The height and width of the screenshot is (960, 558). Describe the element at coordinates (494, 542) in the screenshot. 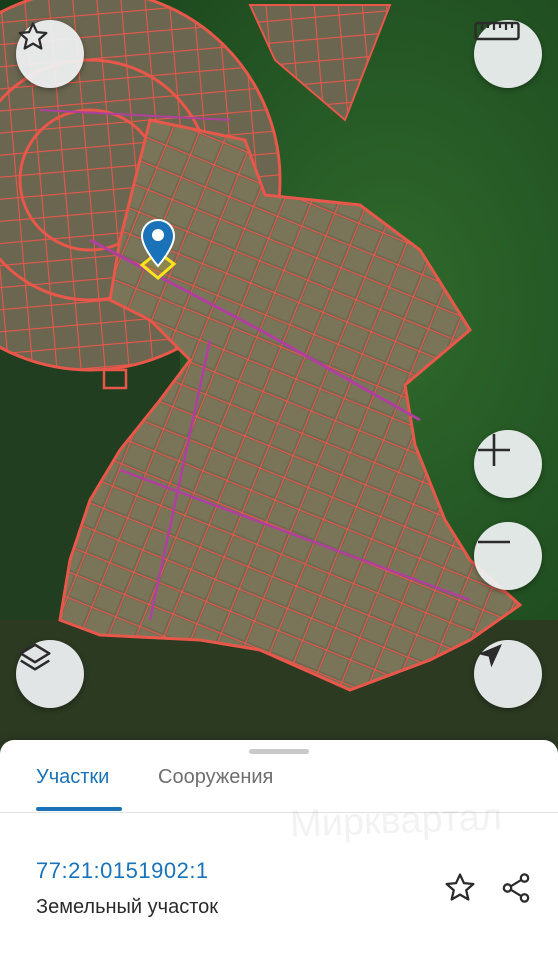

I see `minus-icon` at that location.